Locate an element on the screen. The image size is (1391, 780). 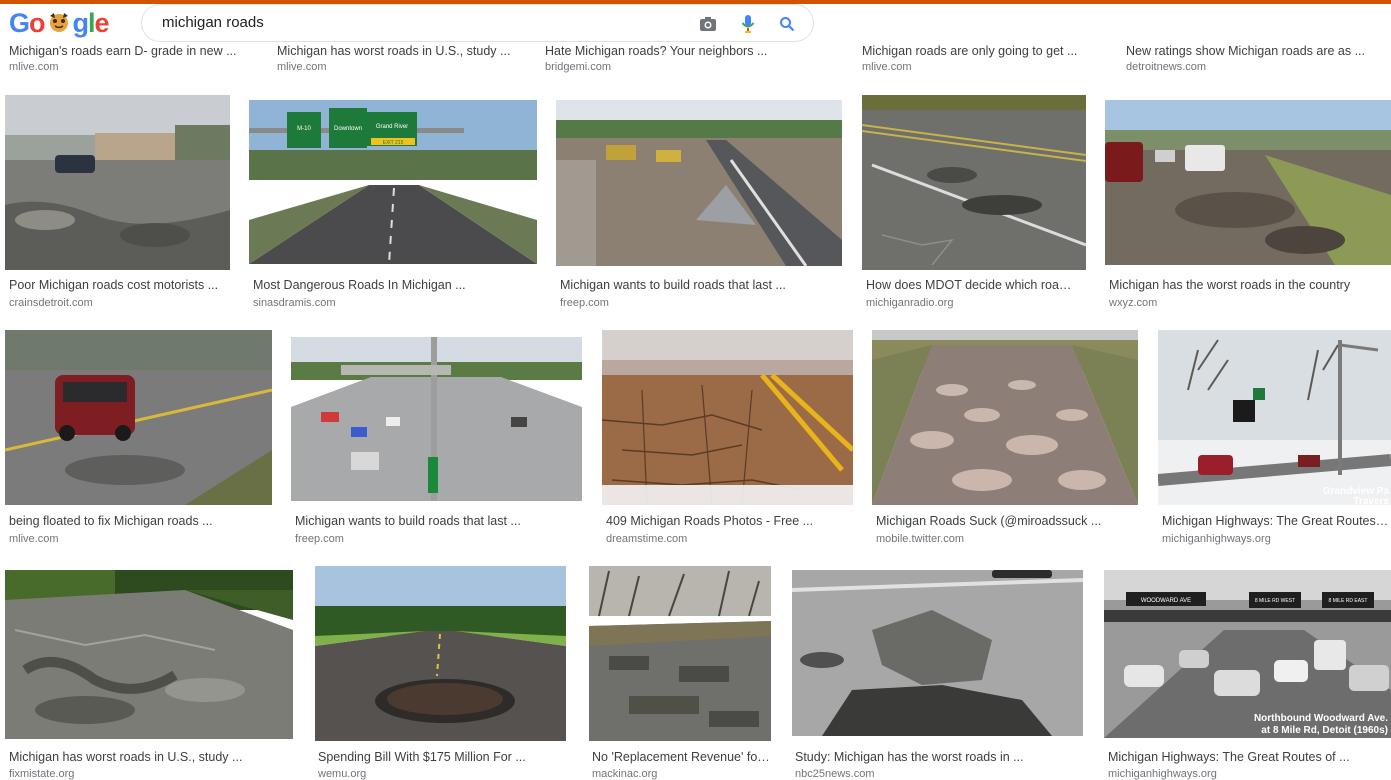
result-source: mackinac.org is located at coordinates (624, 774).